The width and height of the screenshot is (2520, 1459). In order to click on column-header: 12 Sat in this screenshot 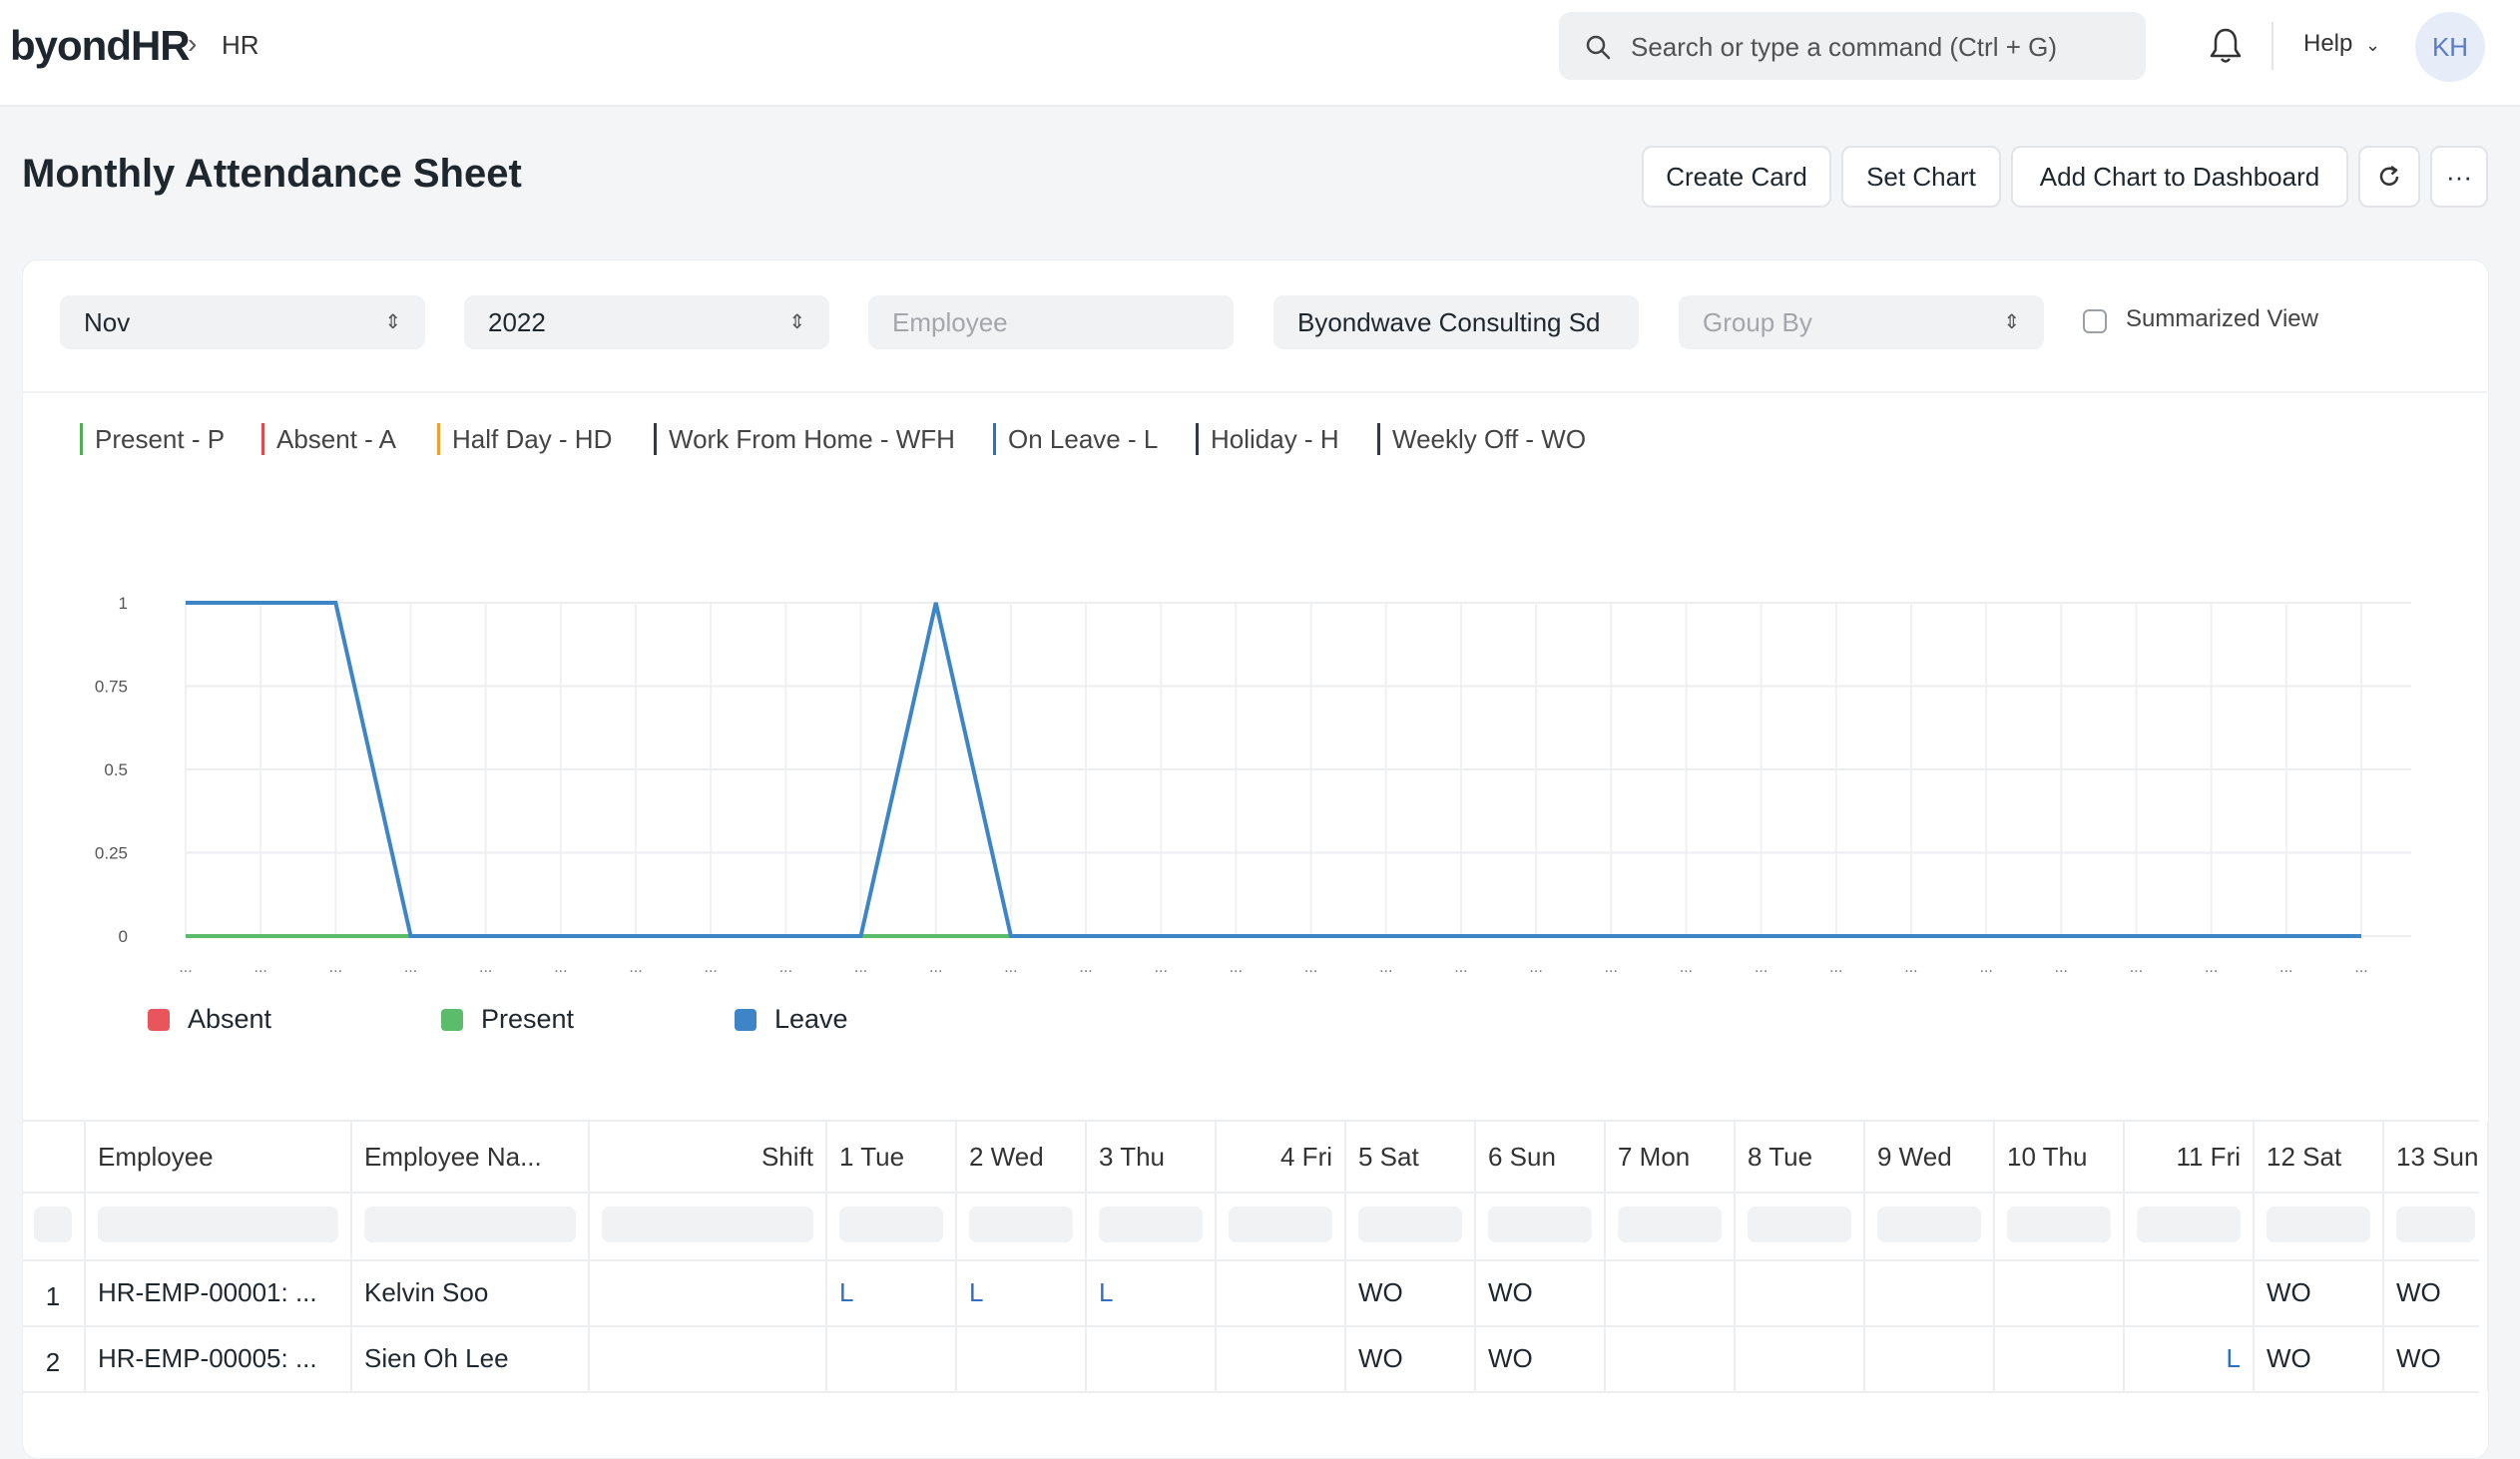, I will do `click(2319, 1157)`.